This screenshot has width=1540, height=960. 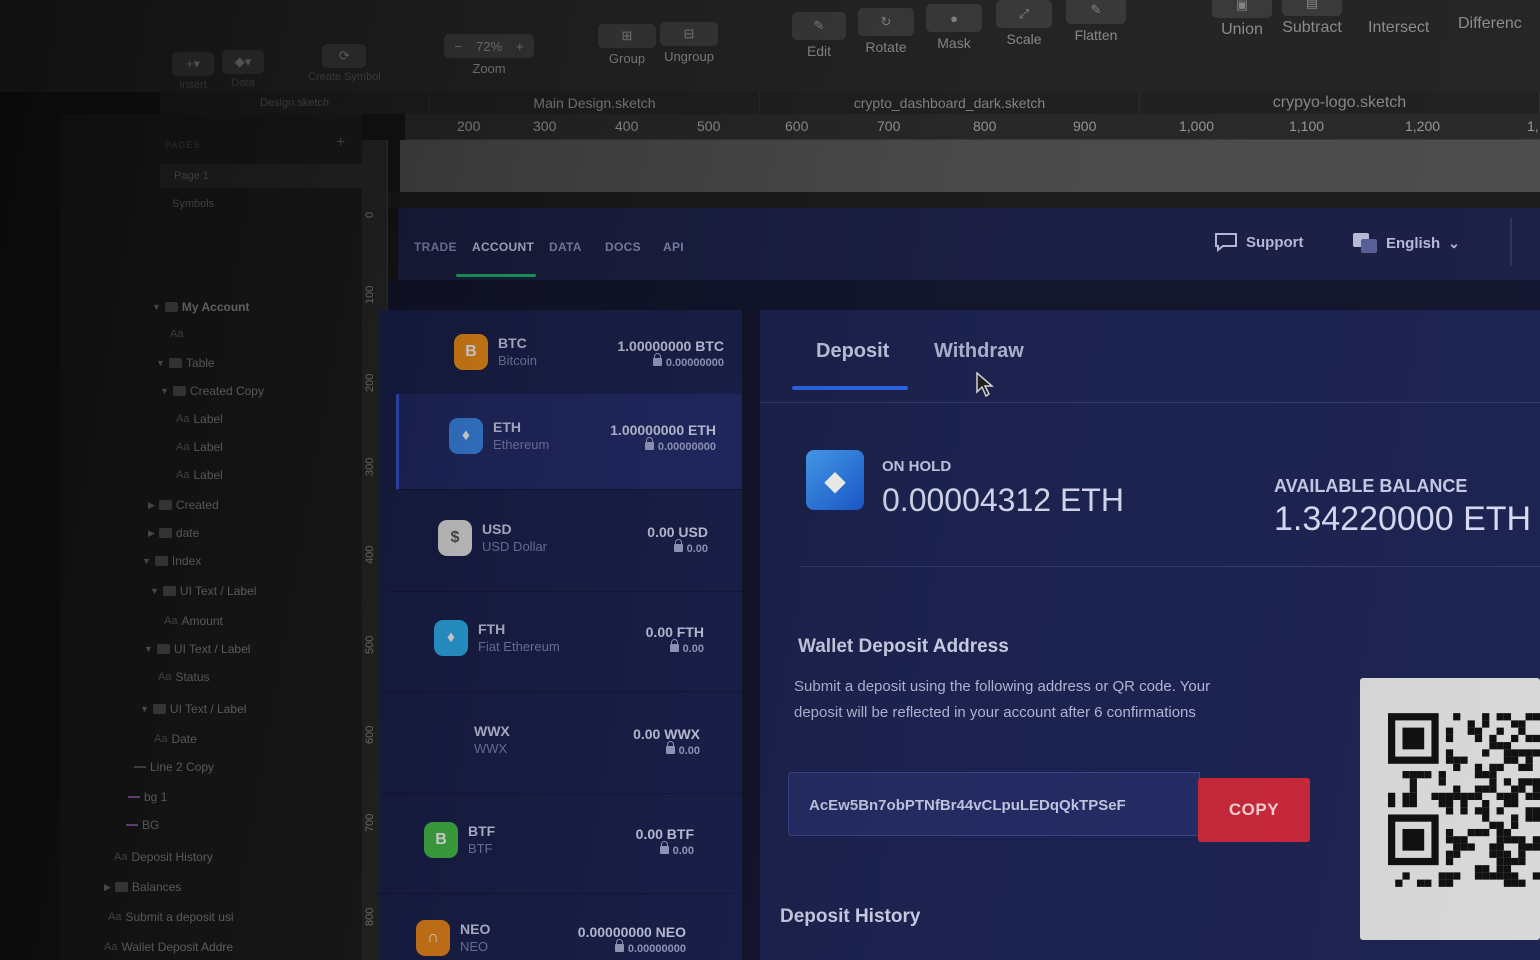 I want to click on group-tool: ⊞ Group, so click(x=627, y=45).